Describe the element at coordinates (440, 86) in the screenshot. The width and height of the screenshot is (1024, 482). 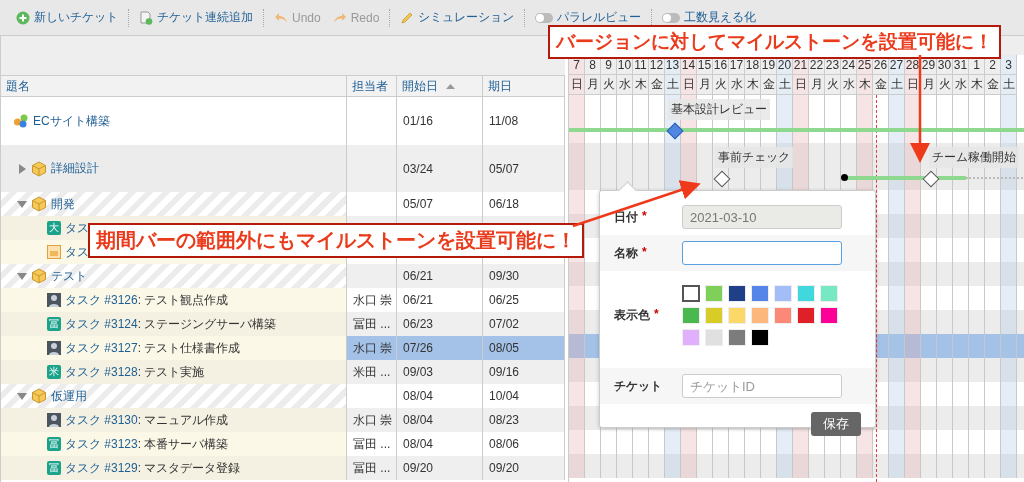
I see `column-header: 開始日` at that location.